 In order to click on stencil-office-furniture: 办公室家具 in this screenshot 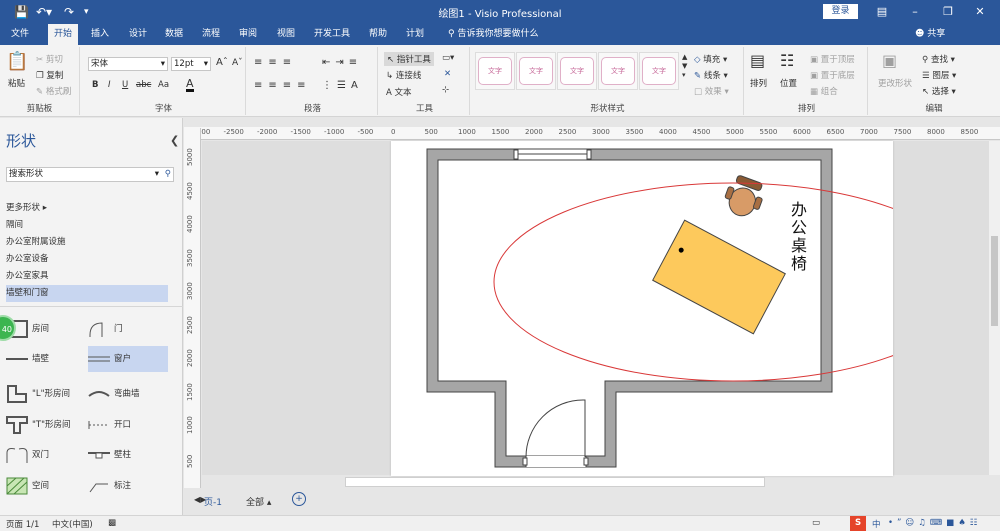, I will do `click(87, 276)`.